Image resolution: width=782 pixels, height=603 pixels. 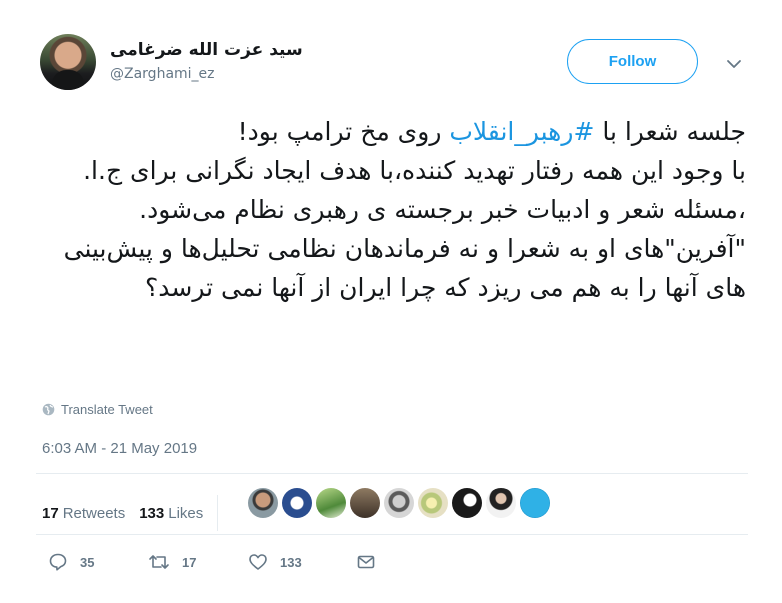 What do you see at coordinates (291, 562) in the screenshot?
I see `like-count: 133` at bounding box center [291, 562].